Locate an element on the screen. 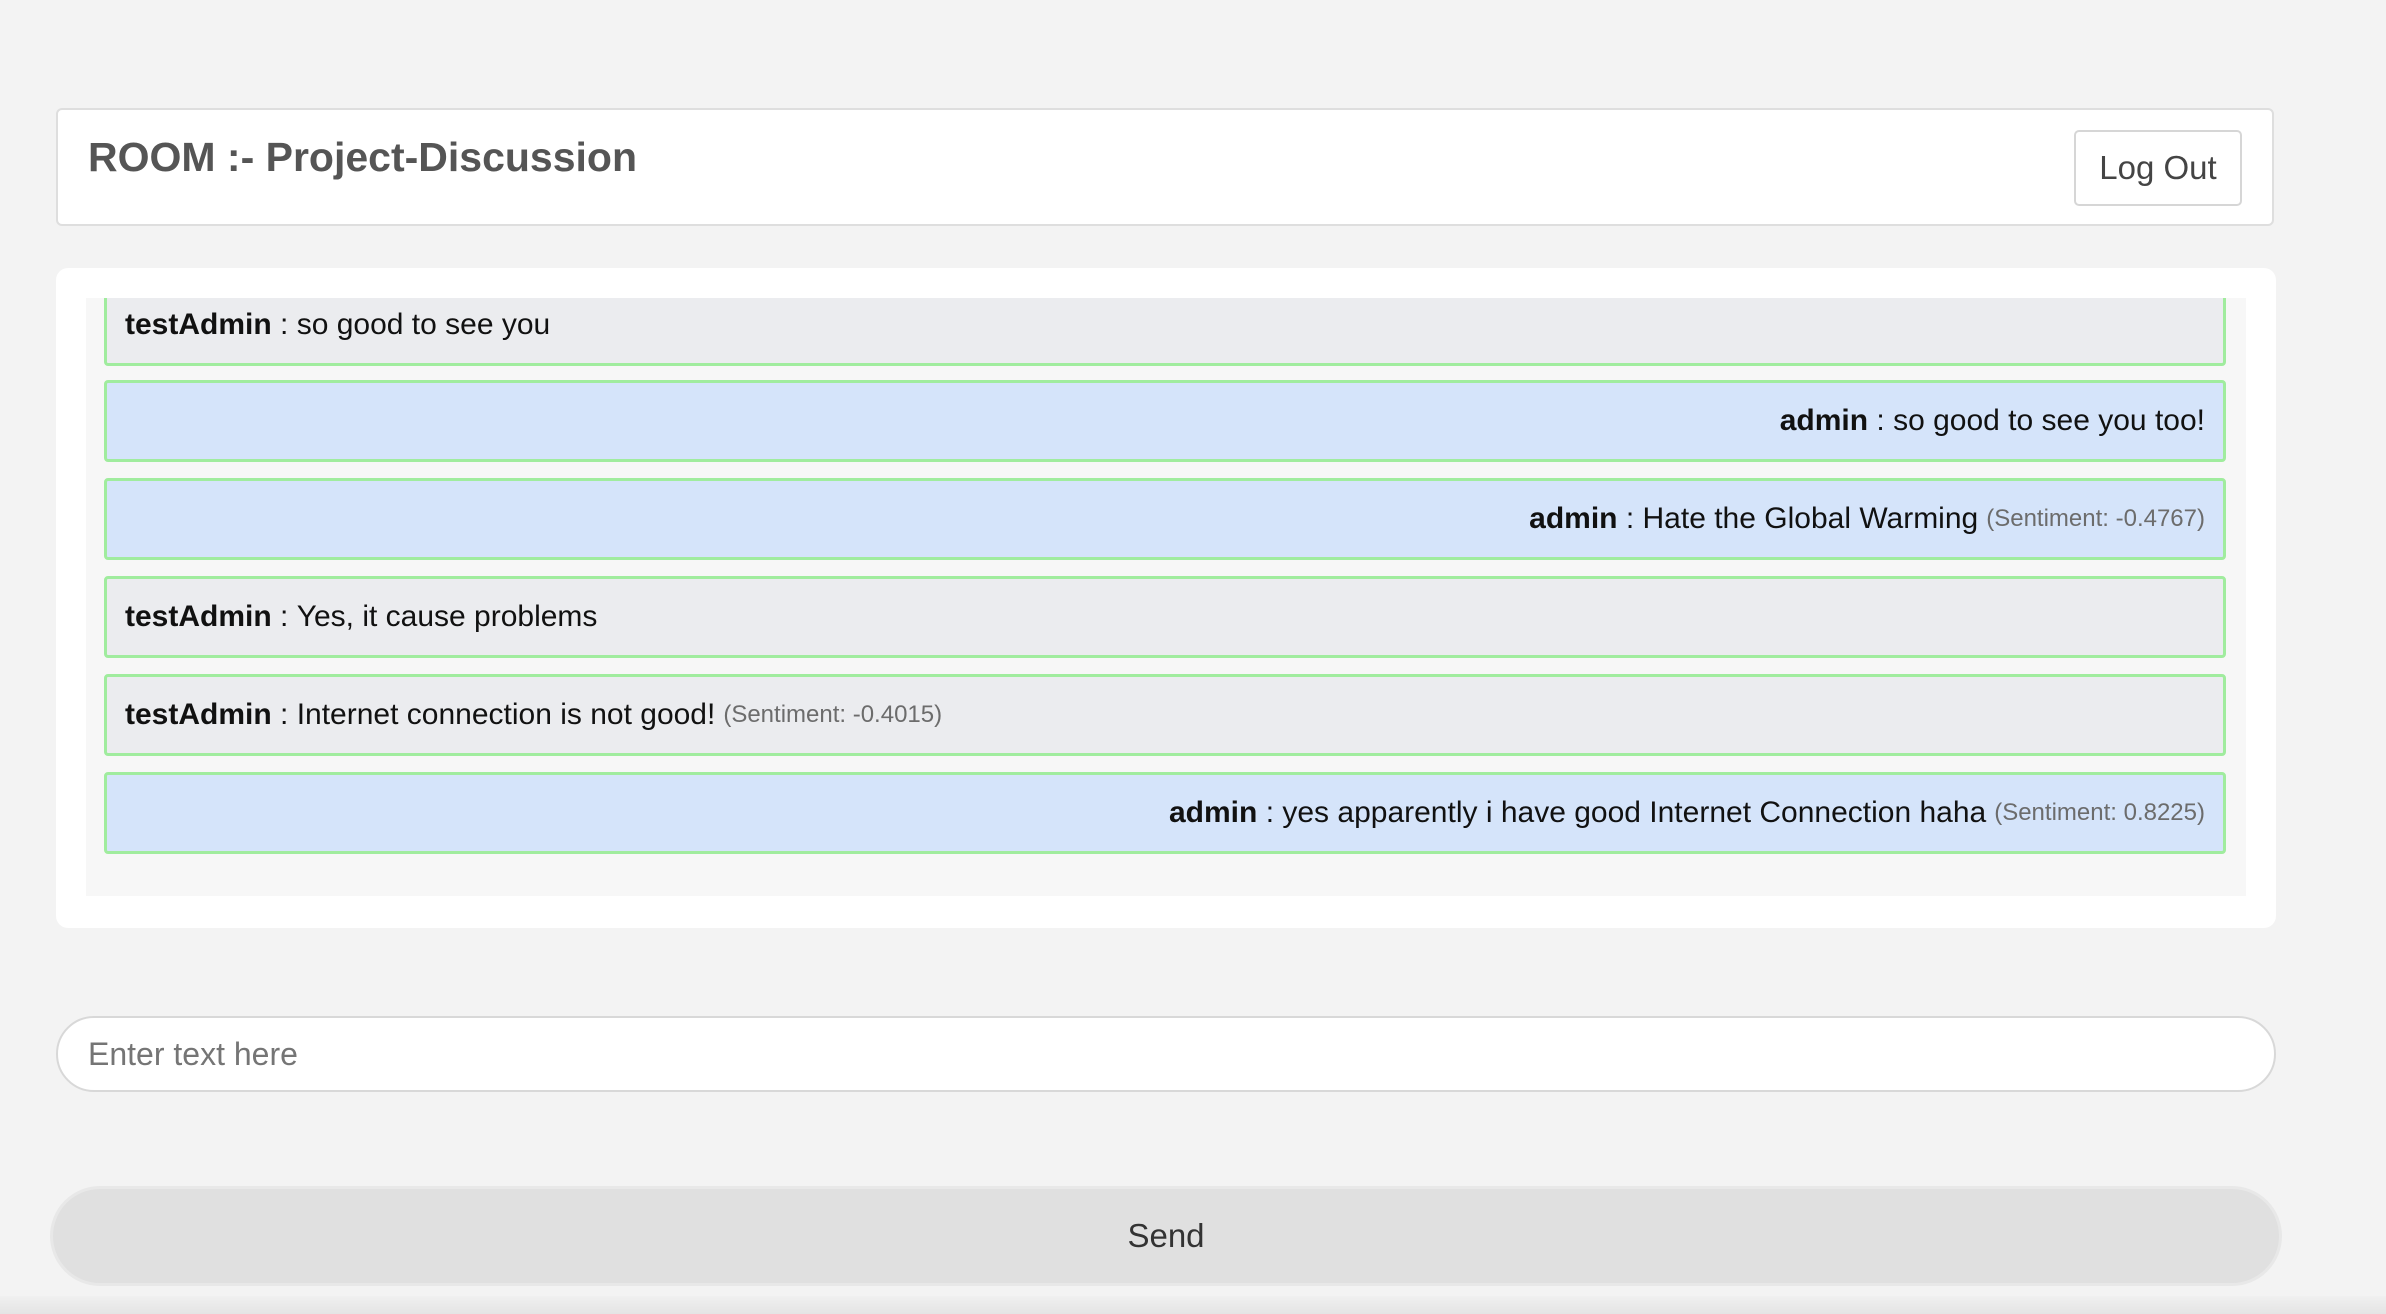  message-item: testAdmin : so good to see you is located at coordinates (1165, 332).